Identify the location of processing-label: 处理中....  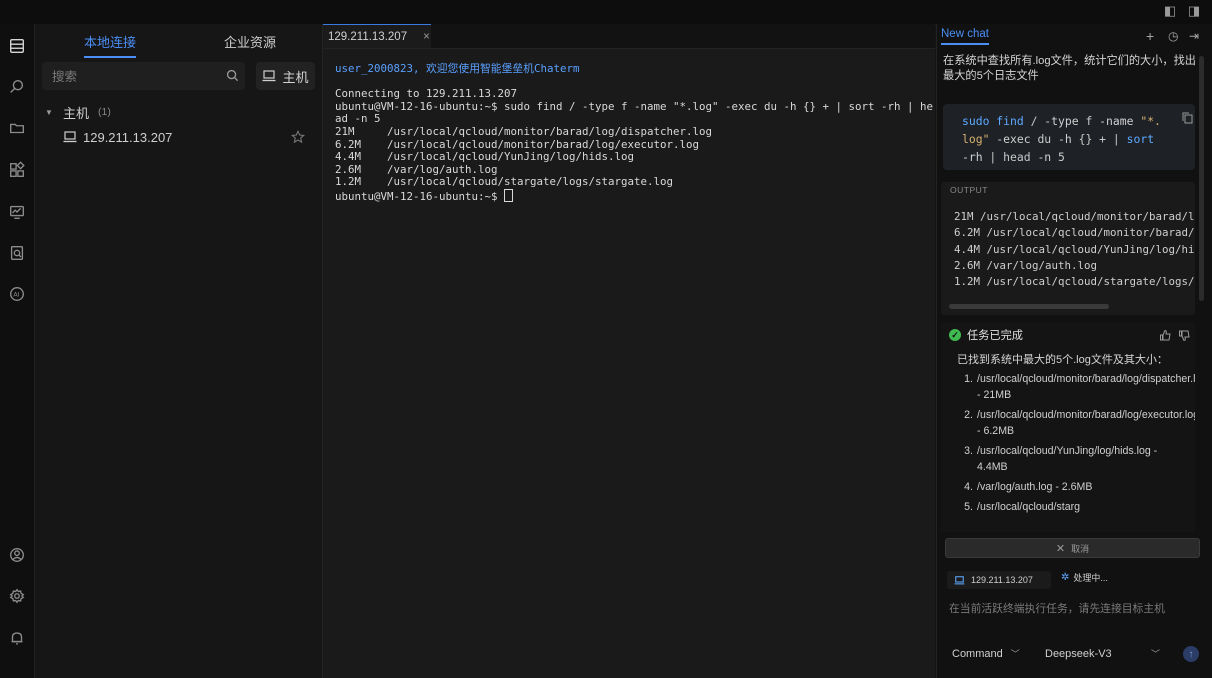
(1090, 578).